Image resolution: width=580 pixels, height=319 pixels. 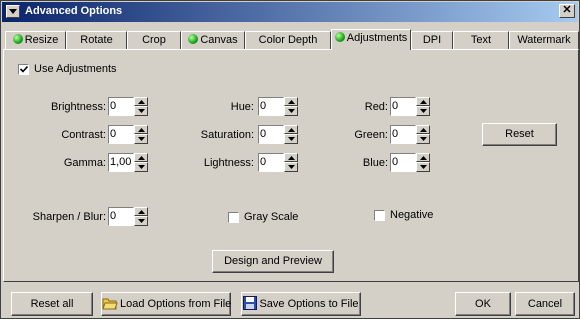 I want to click on tab-crop: Crop, so click(x=154, y=40).